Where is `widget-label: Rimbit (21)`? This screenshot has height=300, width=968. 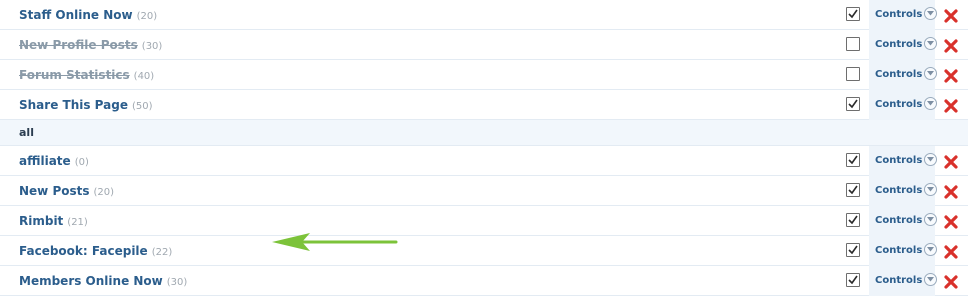 widget-label: Rimbit (21) is located at coordinates (53, 221).